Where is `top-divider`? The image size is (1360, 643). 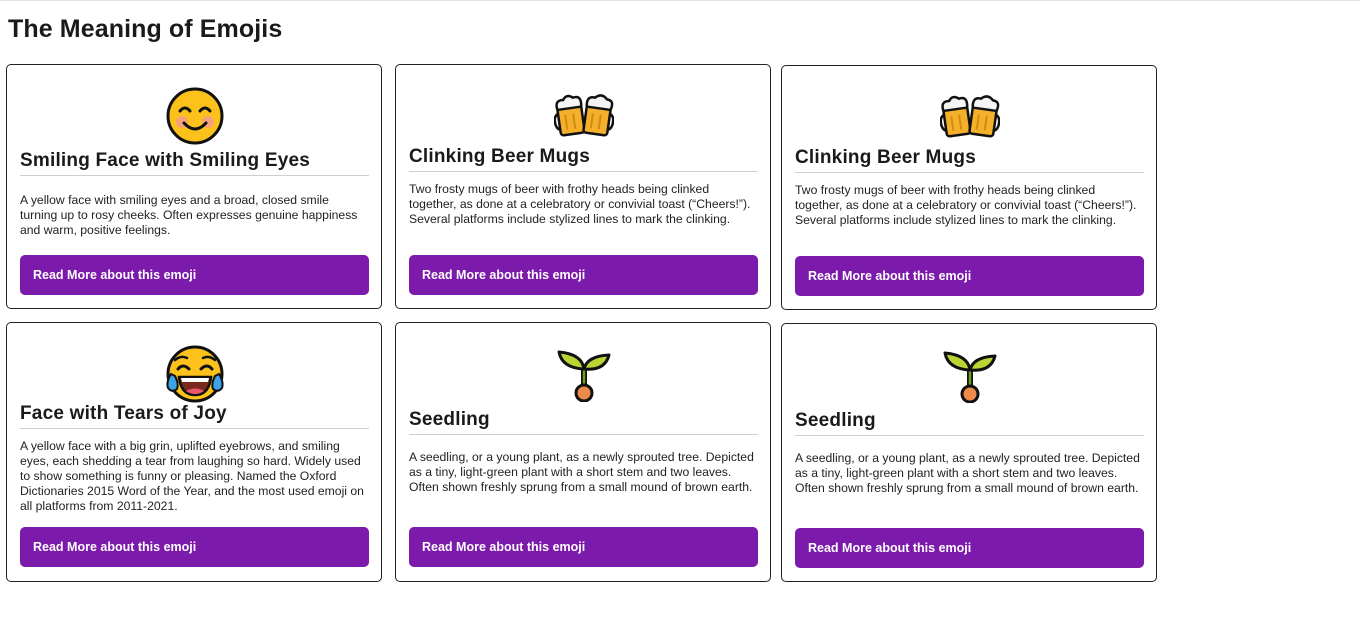 top-divider is located at coordinates (680, 0).